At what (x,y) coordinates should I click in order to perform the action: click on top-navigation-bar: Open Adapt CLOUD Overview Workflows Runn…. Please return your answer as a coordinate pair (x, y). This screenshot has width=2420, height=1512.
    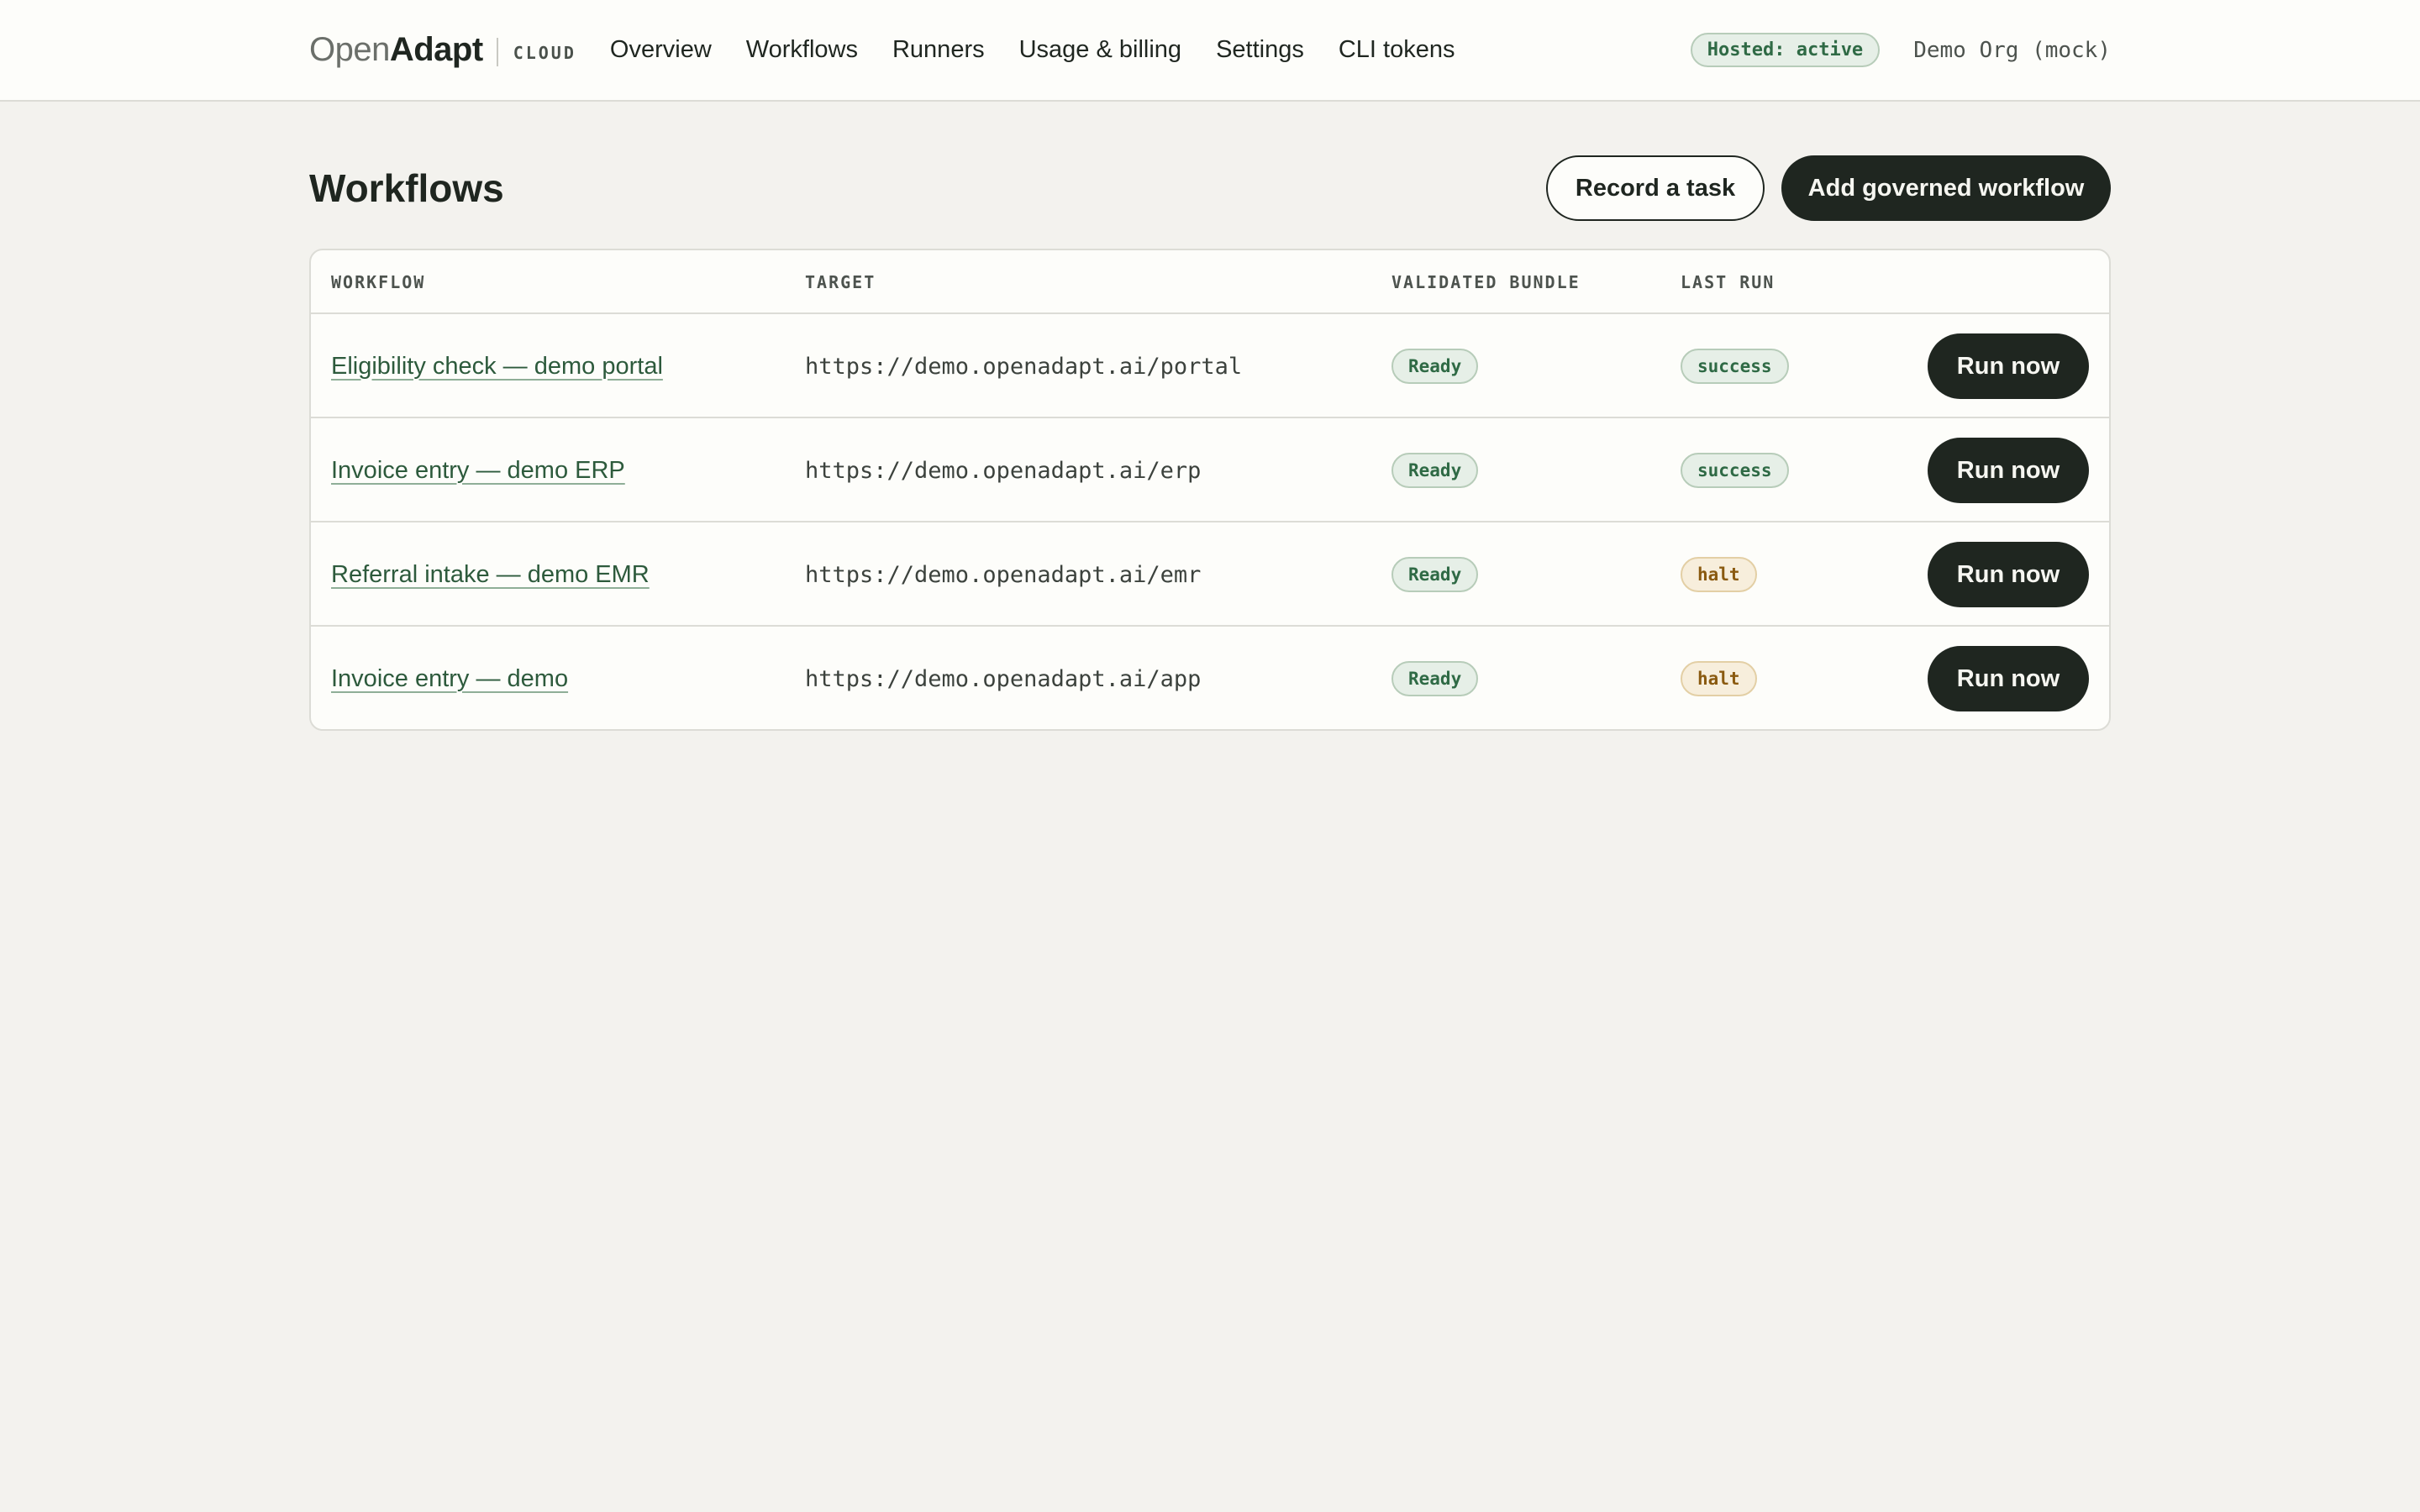
    Looking at the image, I should click on (1210, 51).